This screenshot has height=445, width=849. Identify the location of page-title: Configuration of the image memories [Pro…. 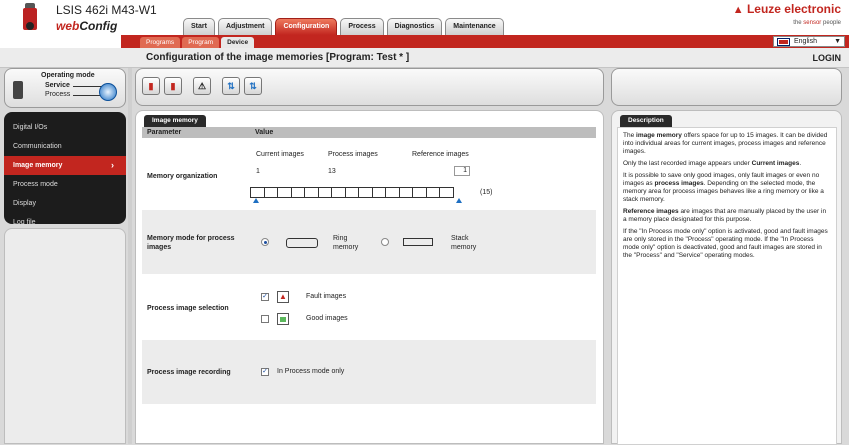
(278, 57).